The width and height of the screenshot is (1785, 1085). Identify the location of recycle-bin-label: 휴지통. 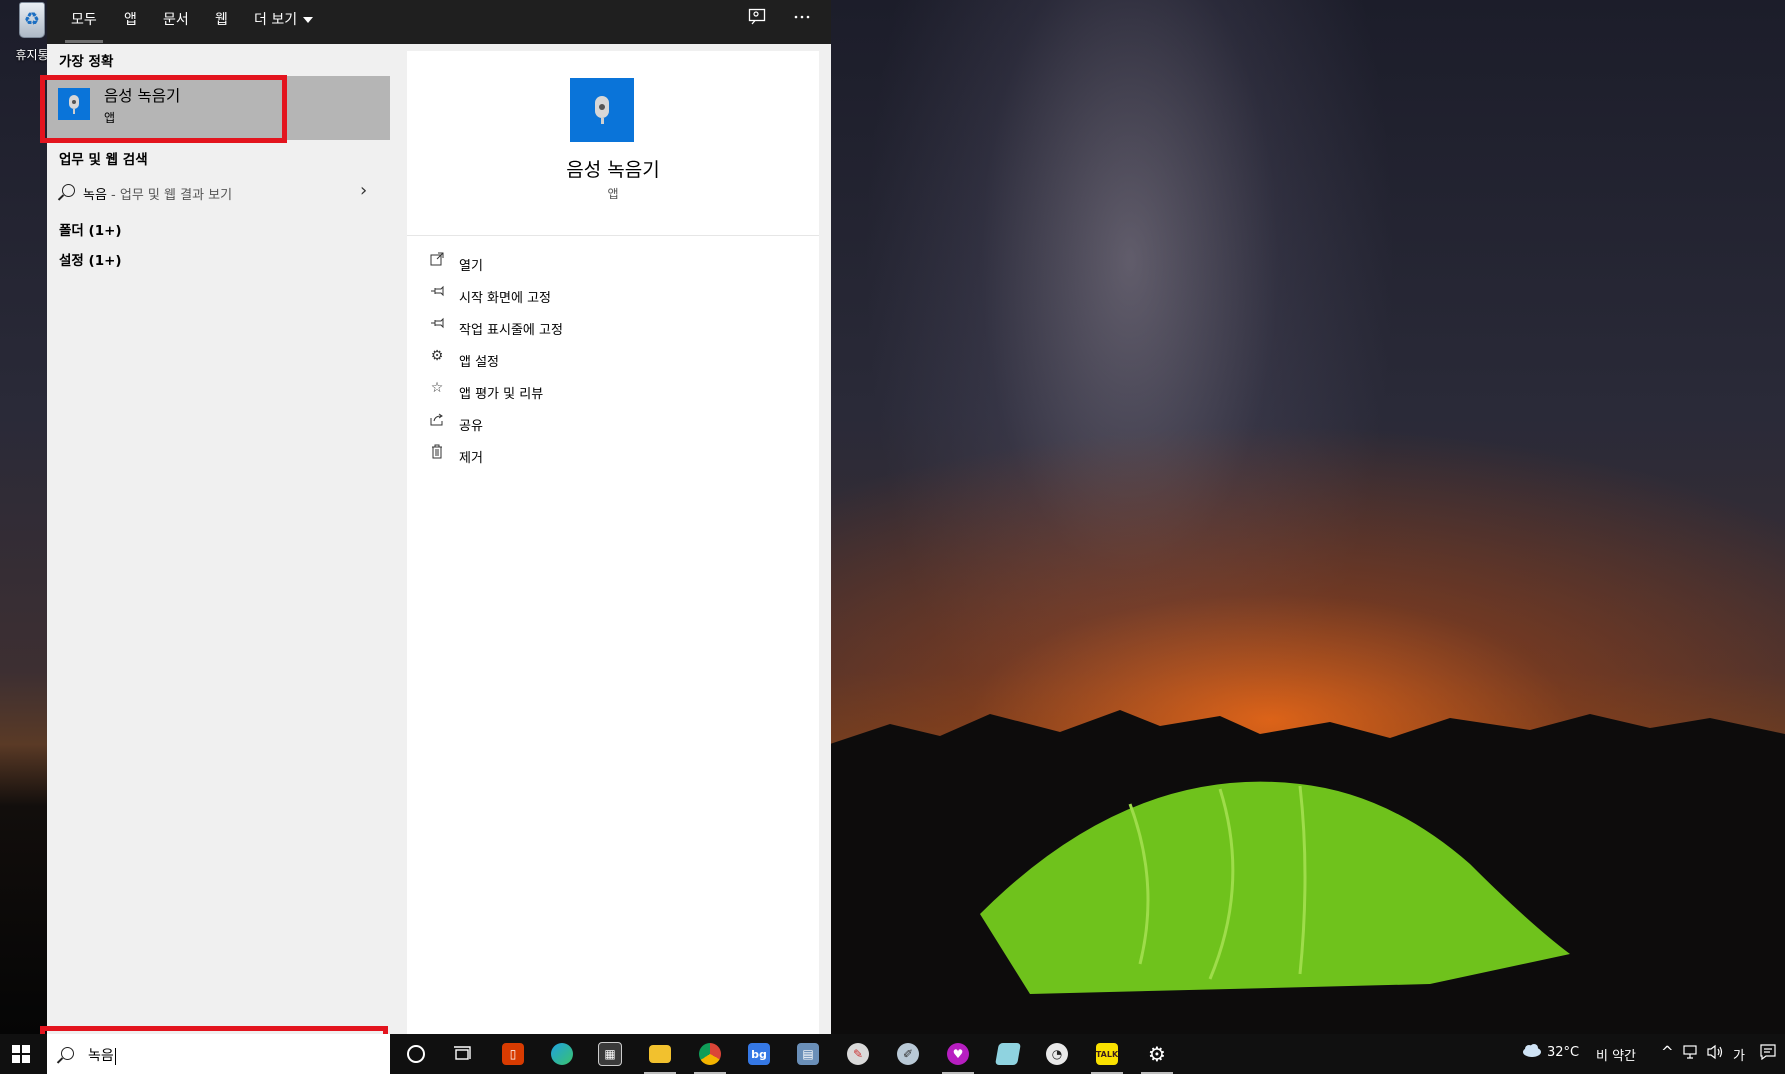
(32, 55).